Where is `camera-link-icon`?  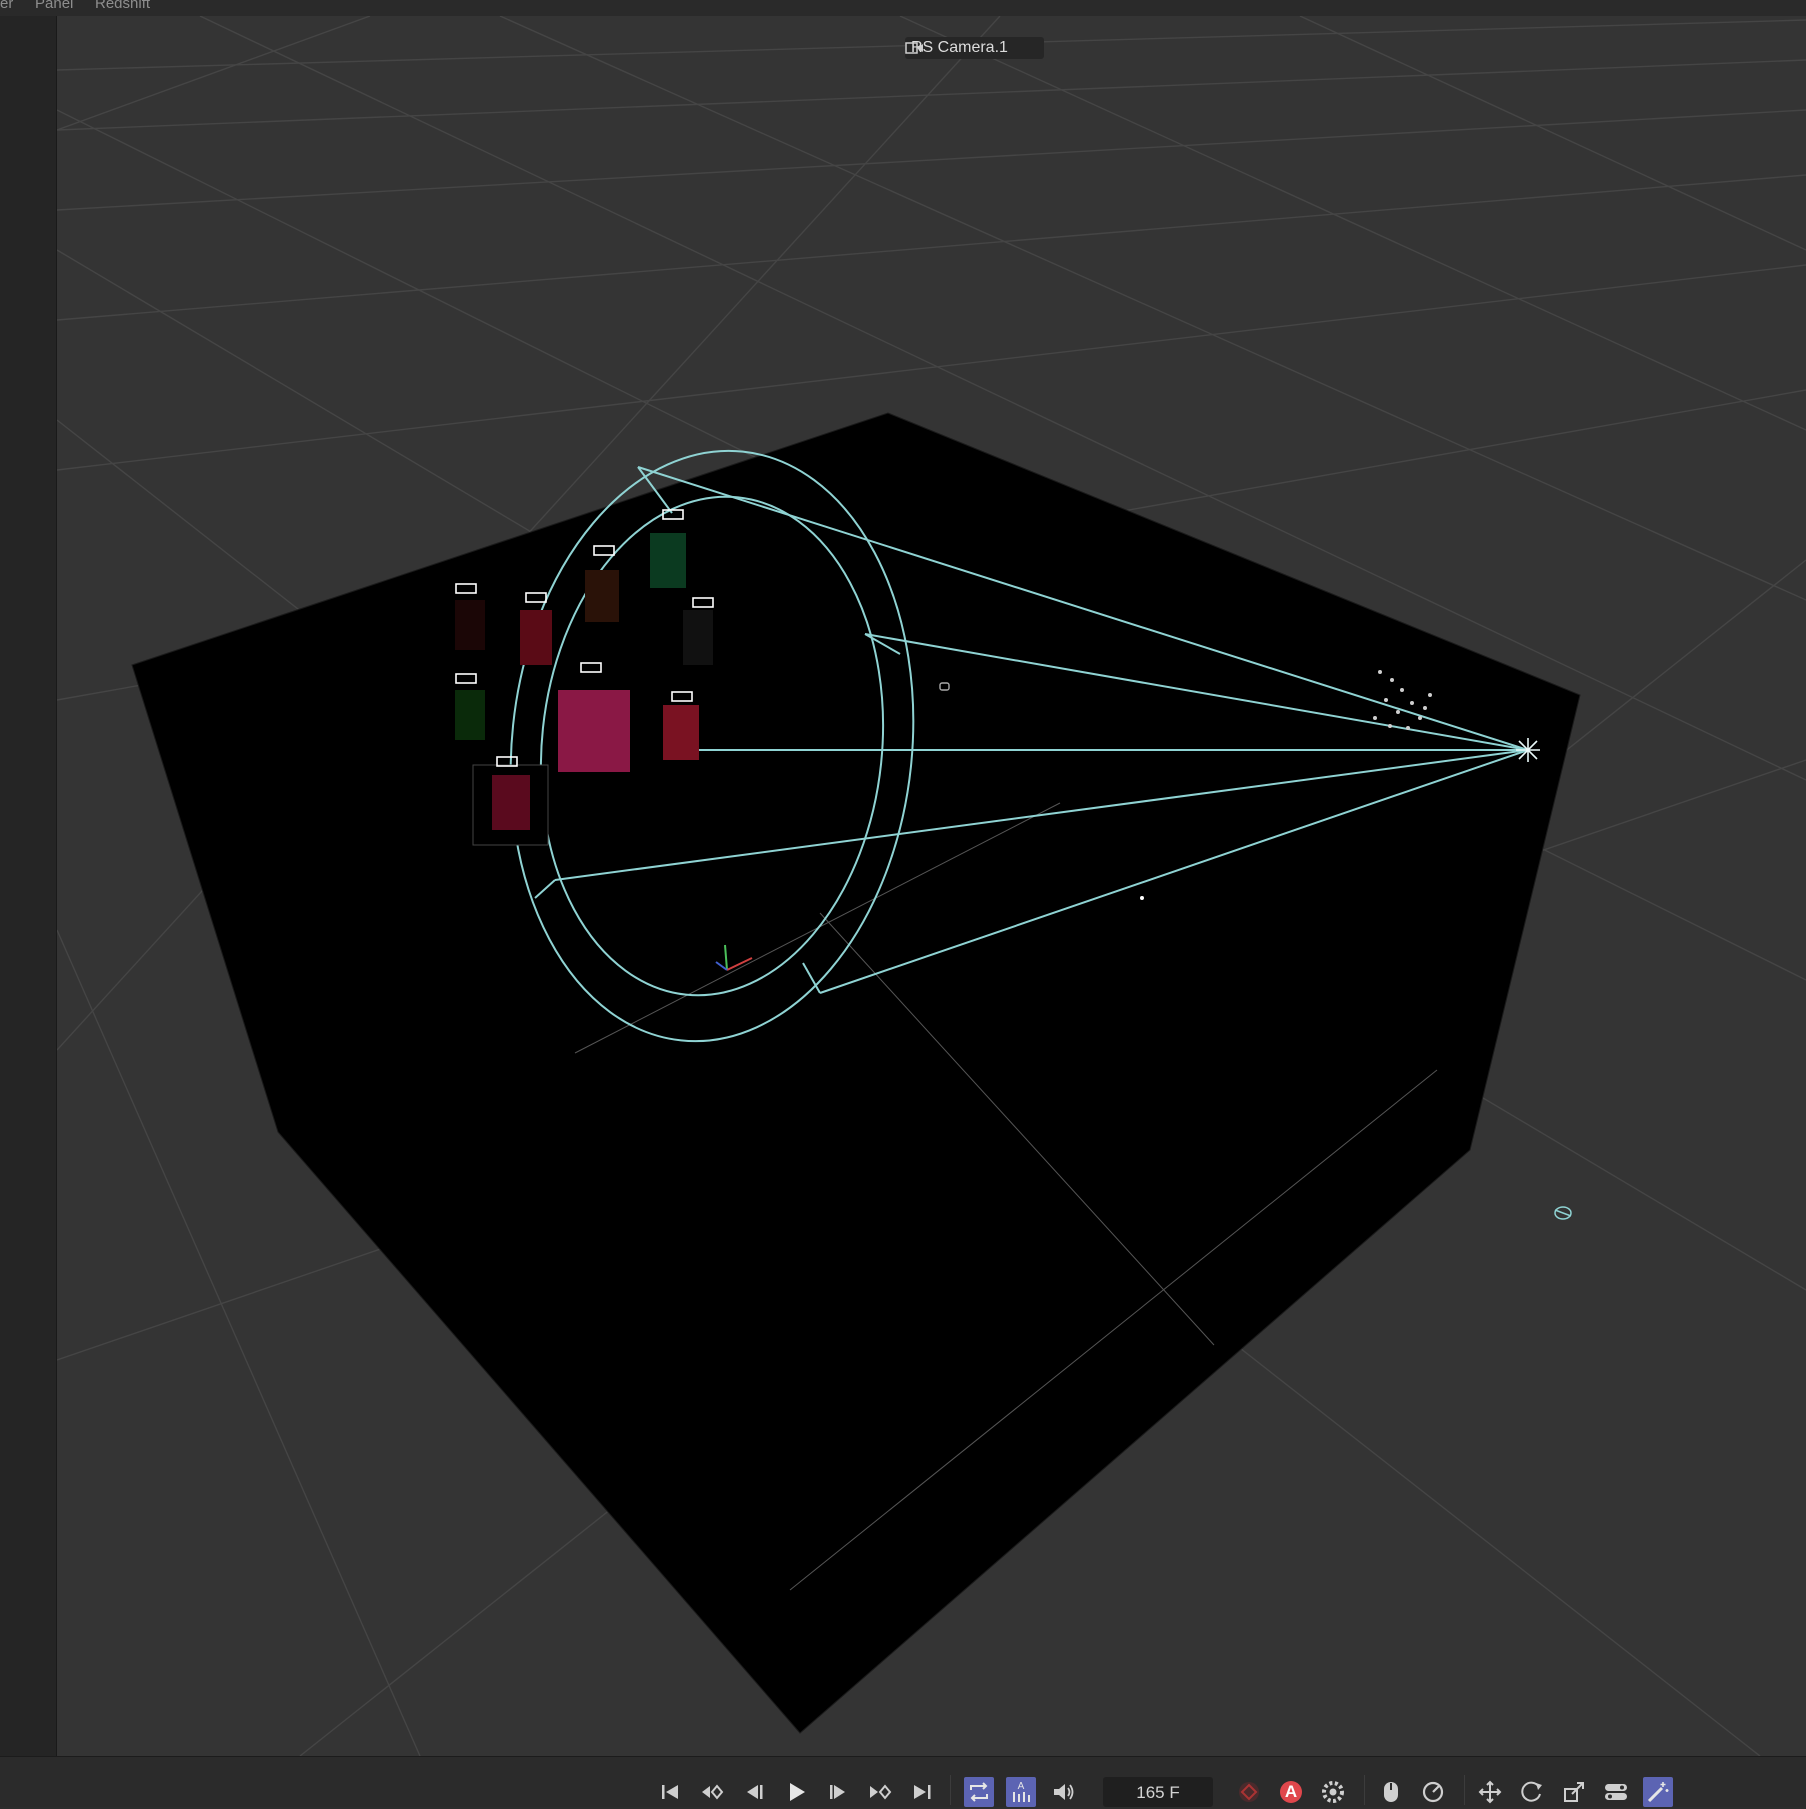
camera-link-icon is located at coordinates (915, 48).